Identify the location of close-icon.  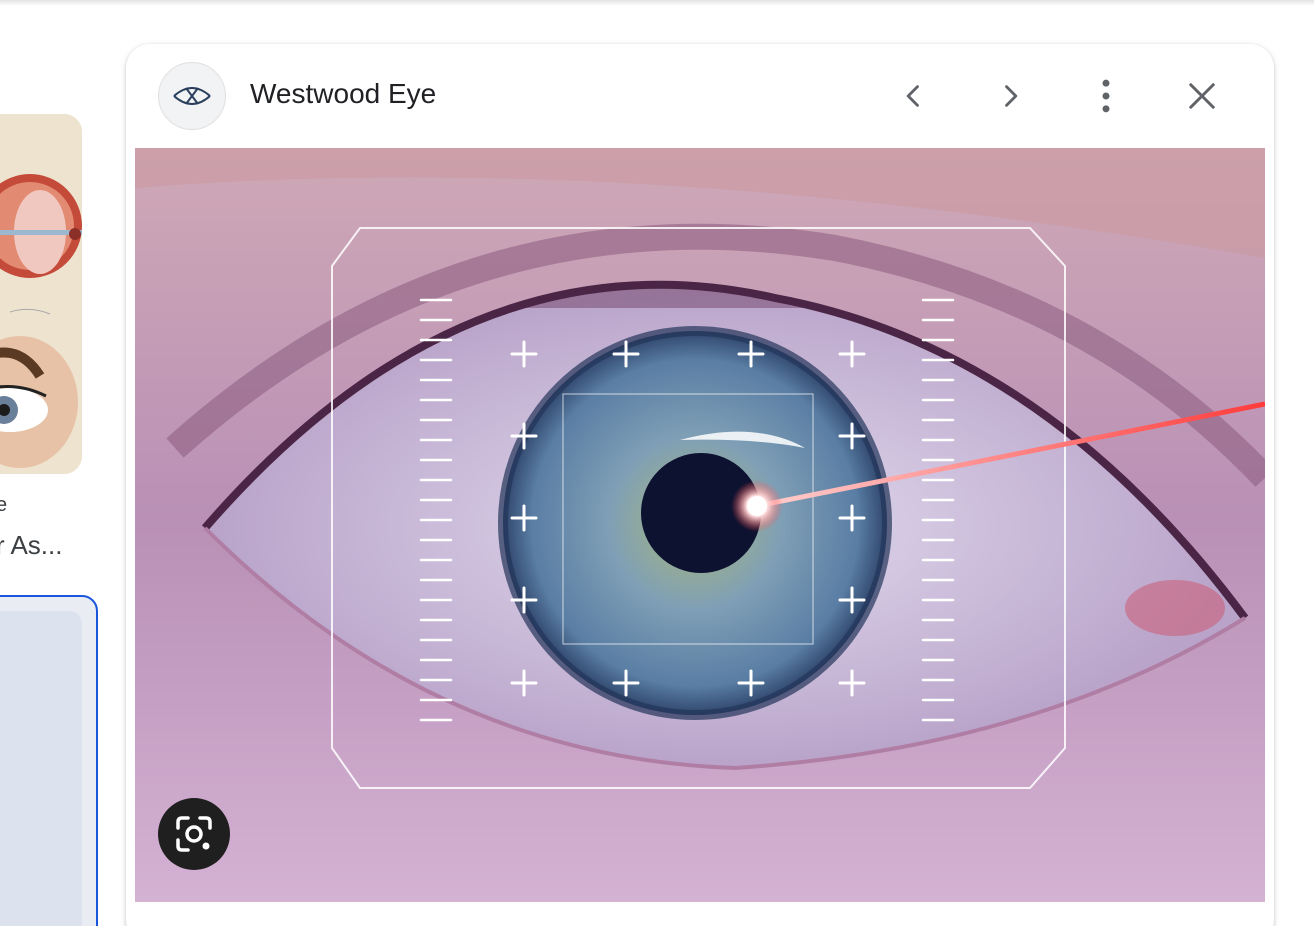
(1202, 96).